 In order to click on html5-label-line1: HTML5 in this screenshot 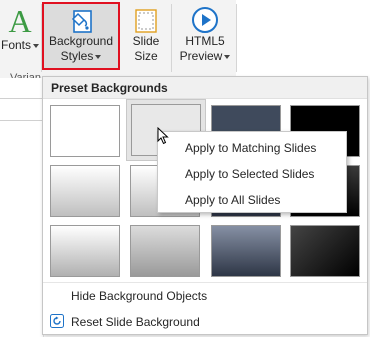, I will do `click(205, 41)`.